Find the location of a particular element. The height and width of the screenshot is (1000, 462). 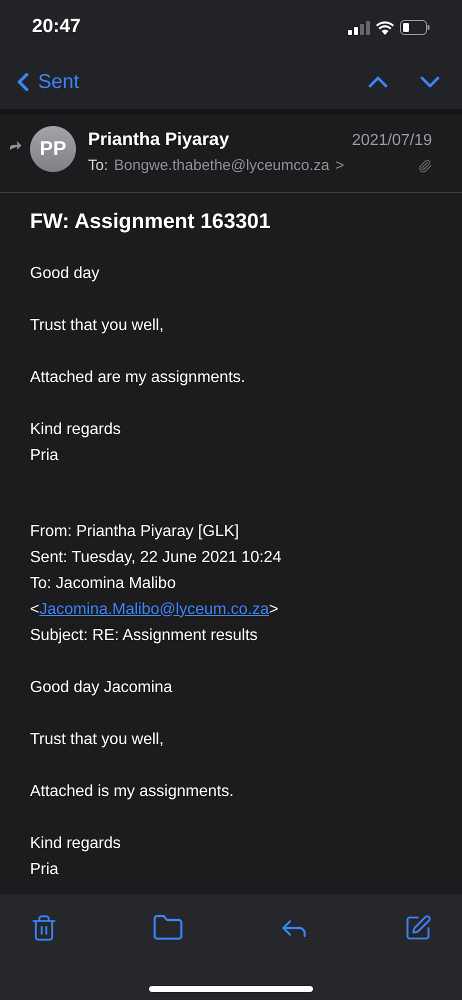

body-text: > is located at coordinates (273, 610).